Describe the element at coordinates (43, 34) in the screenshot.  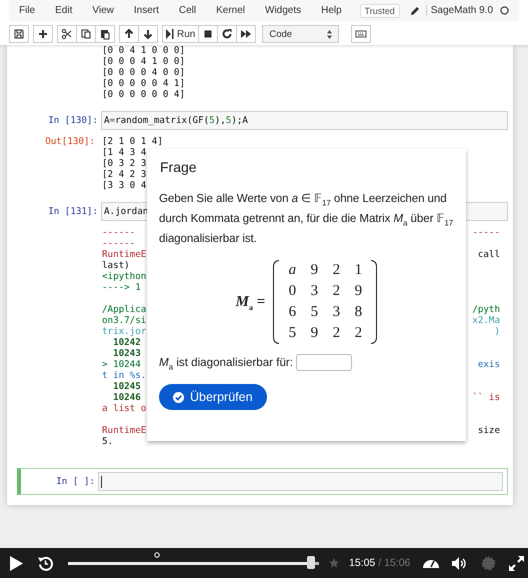
I see `plus-icon` at that location.